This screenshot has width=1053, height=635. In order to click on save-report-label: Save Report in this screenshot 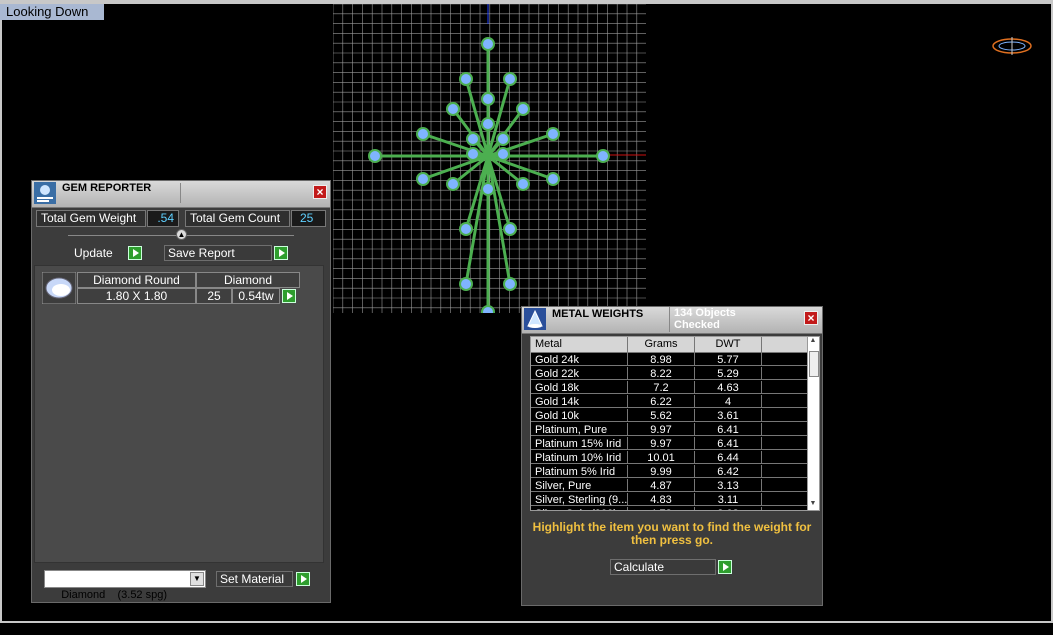, I will do `click(218, 253)`.